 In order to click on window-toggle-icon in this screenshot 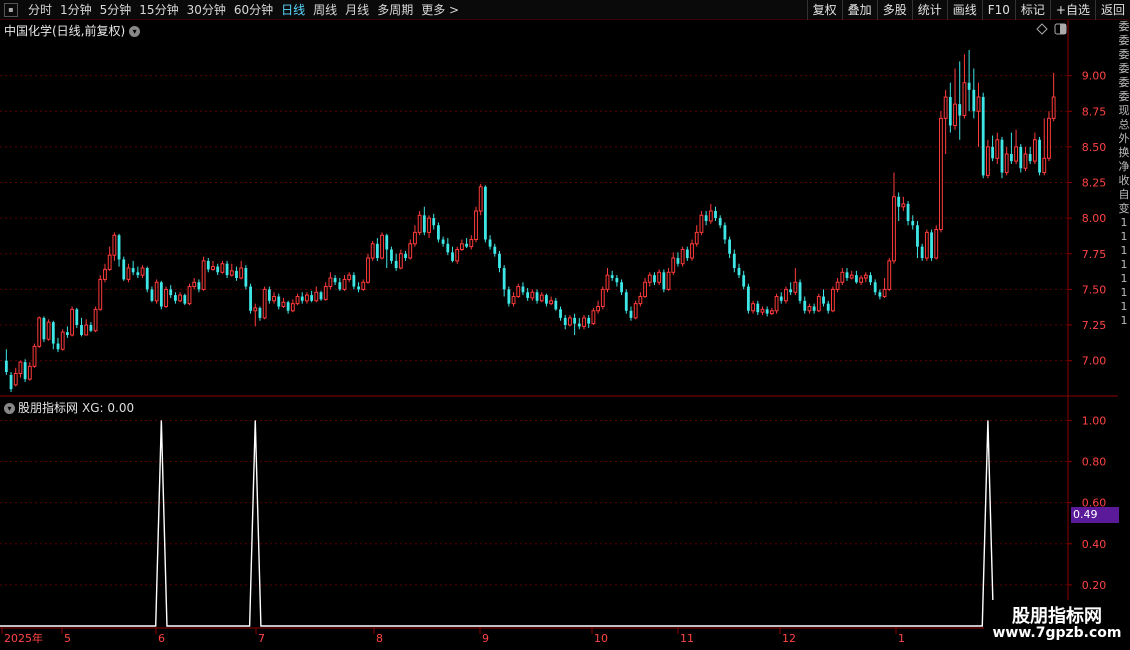, I will do `click(1060, 29)`.